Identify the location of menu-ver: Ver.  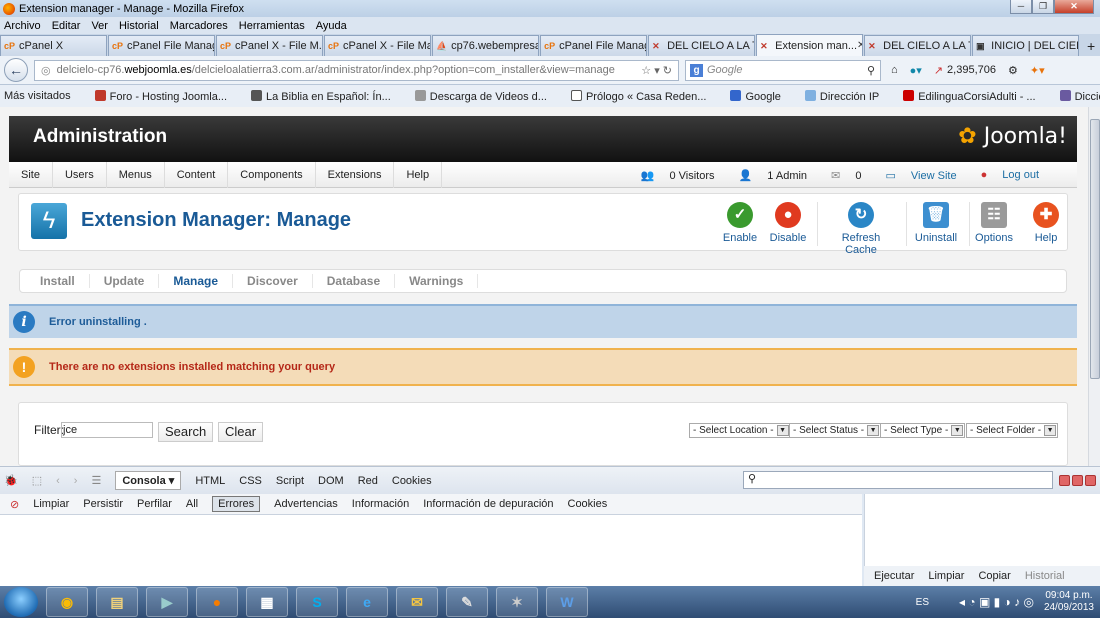
(99, 26).